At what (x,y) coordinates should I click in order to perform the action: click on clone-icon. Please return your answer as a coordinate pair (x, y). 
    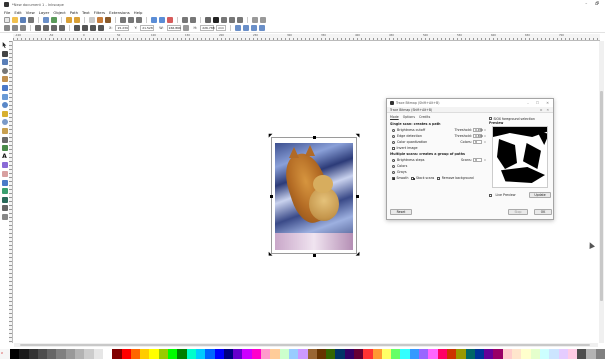
    Looking at the image, I should click on (162, 20).